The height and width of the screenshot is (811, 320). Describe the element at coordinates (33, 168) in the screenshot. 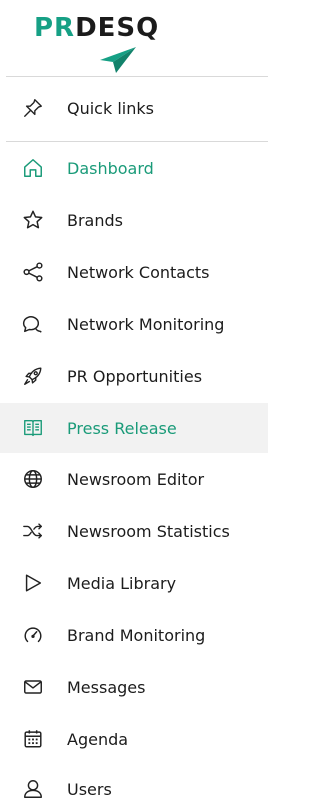

I see `home-icon` at that location.